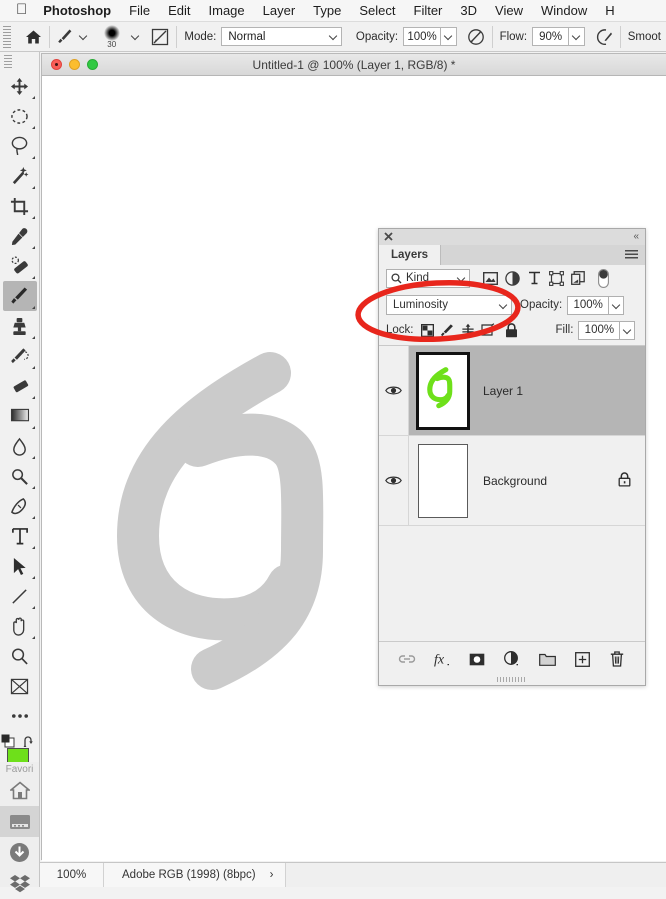 The image size is (666, 899). Describe the element at coordinates (578, 278) in the screenshot. I see `filter-smartobject-button` at that location.